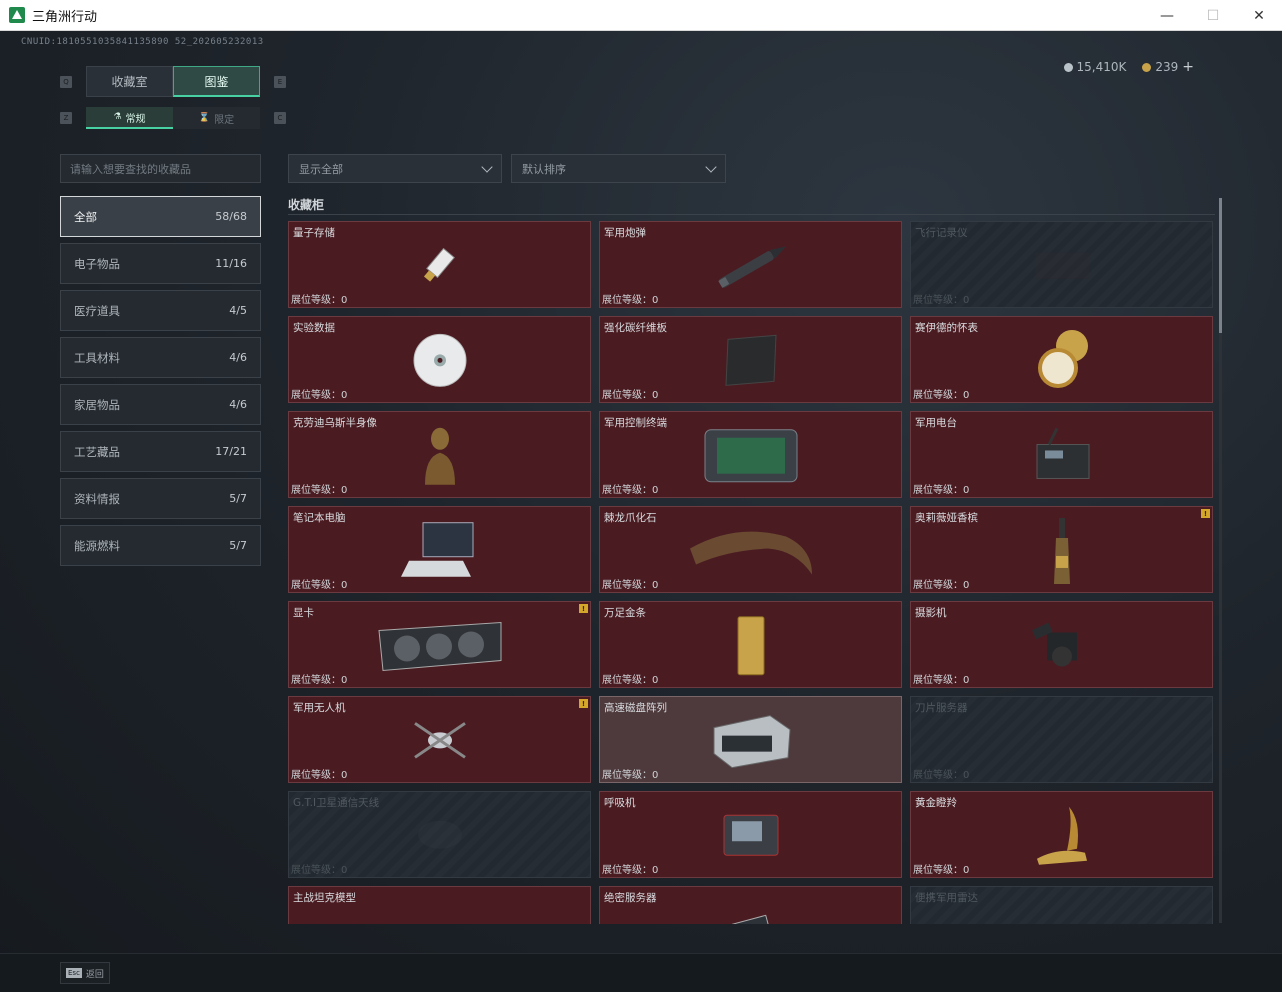 The image size is (1282, 992). I want to click on collection-card: 便携军用雷达展位等级：0, so click(1061, 905).